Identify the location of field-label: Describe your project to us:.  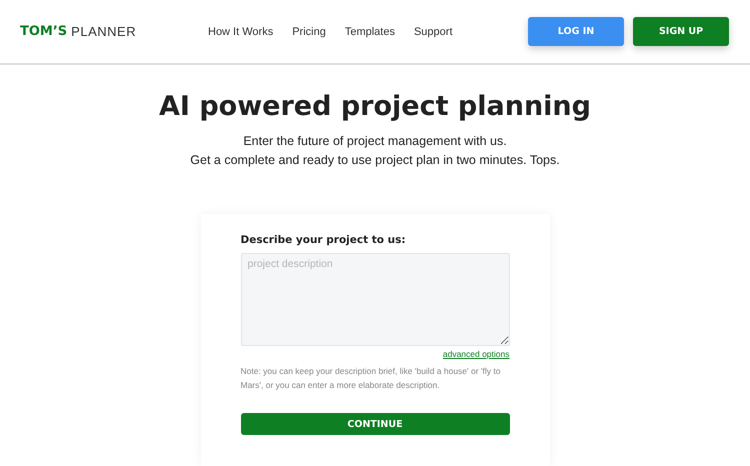
(323, 240).